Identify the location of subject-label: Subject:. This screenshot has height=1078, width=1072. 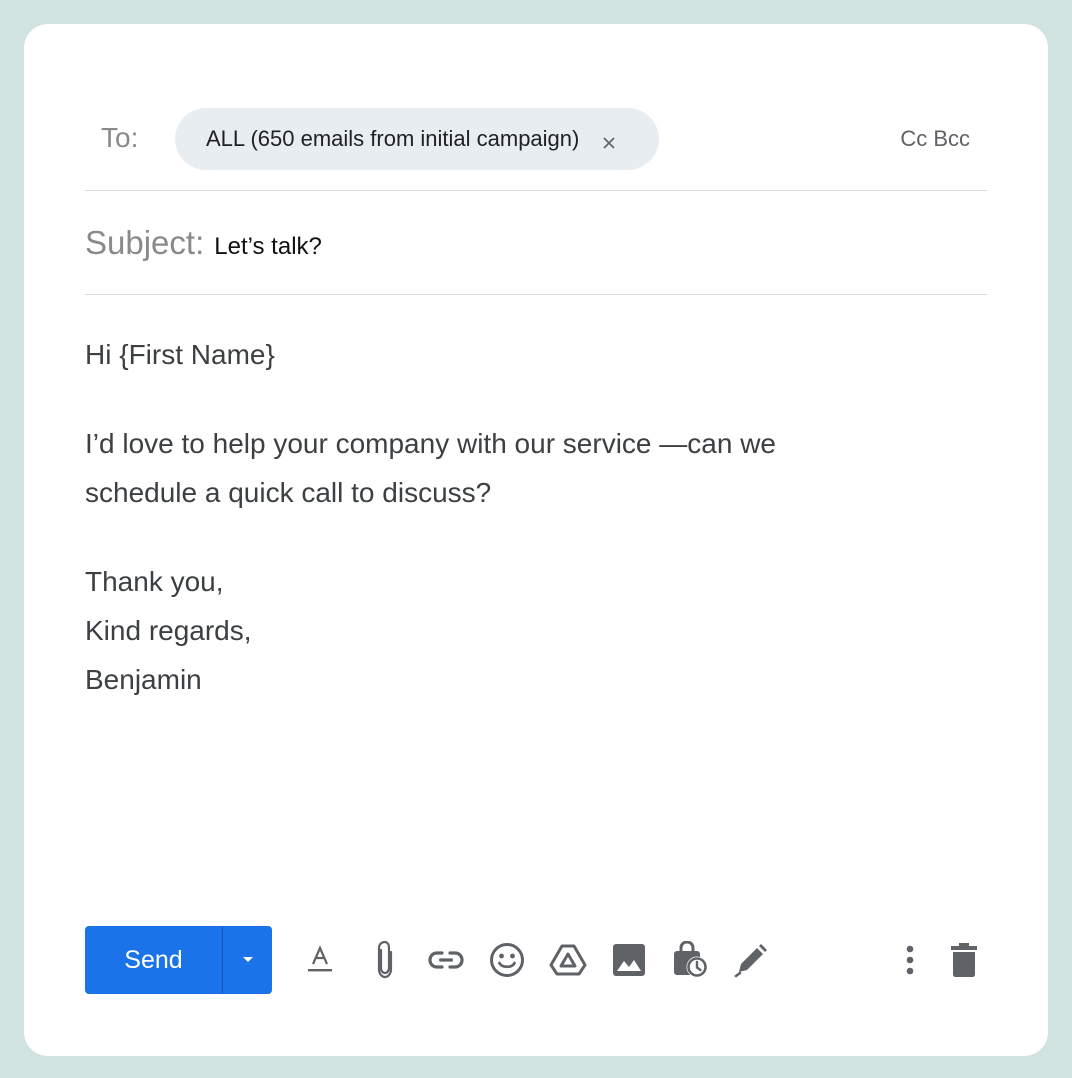
(145, 242).